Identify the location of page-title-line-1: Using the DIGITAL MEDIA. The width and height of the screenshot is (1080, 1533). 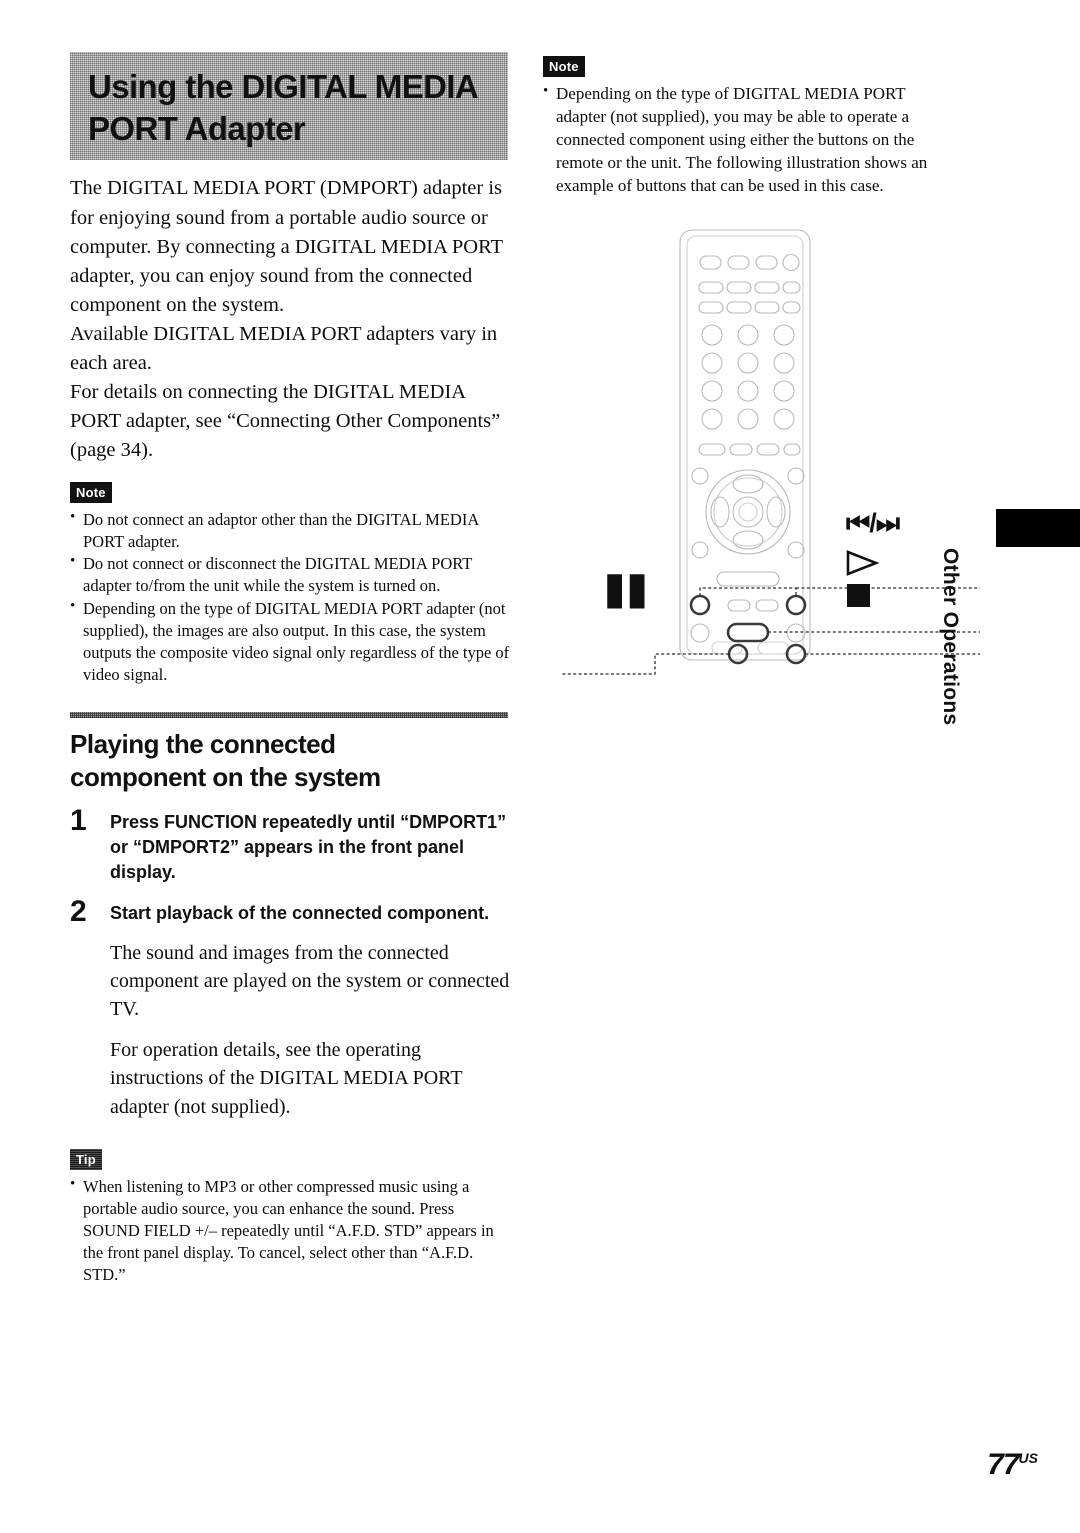
(283, 86).